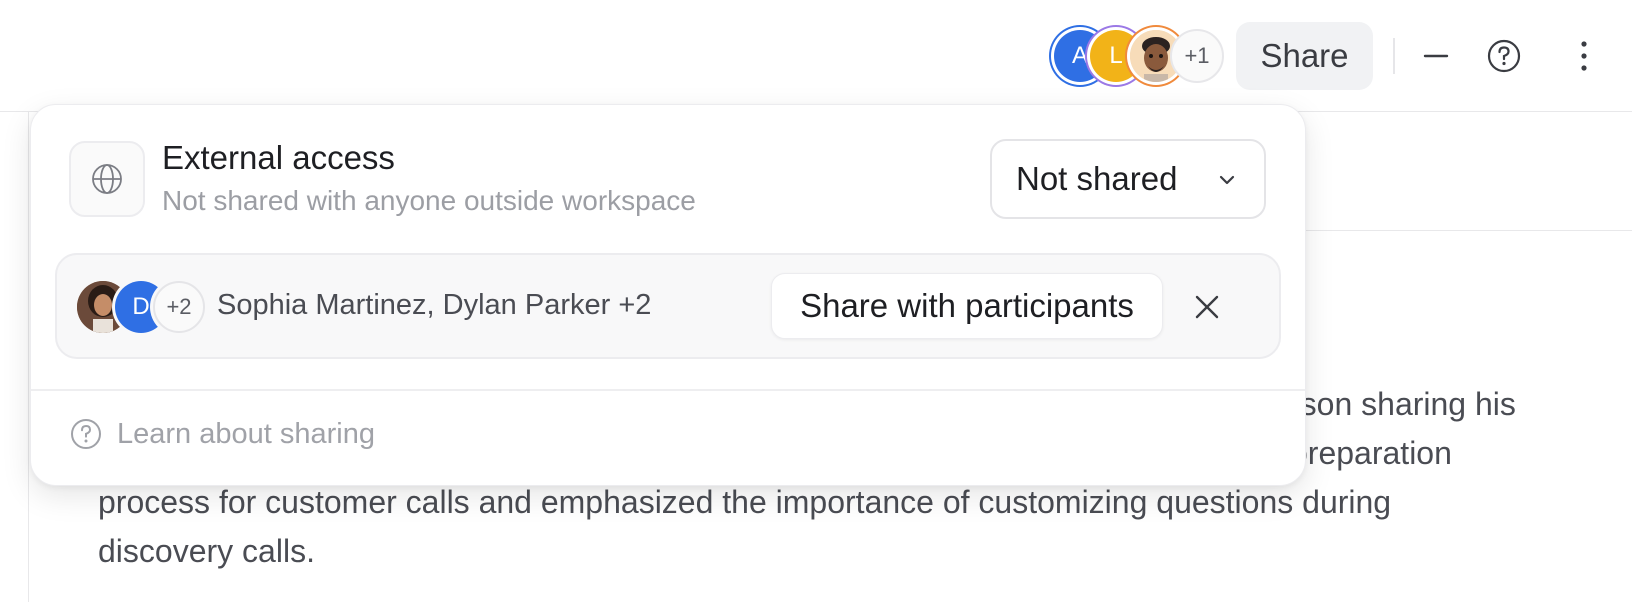 The height and width of the screenshot is (602, 1632). Describe the element at coordinates (429, 200) in the screenshot. I see `external-access-subtitle: Not shared with anyone outside workspace` at that location.